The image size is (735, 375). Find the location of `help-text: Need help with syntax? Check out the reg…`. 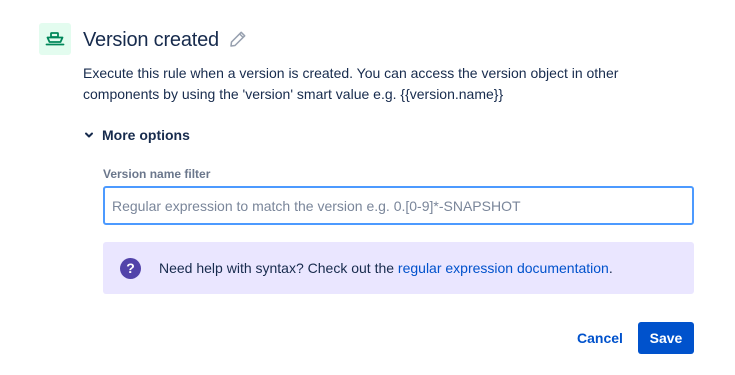

help-text: Need help with syntax? Check out the reg… is located at coordinates (386, 268).